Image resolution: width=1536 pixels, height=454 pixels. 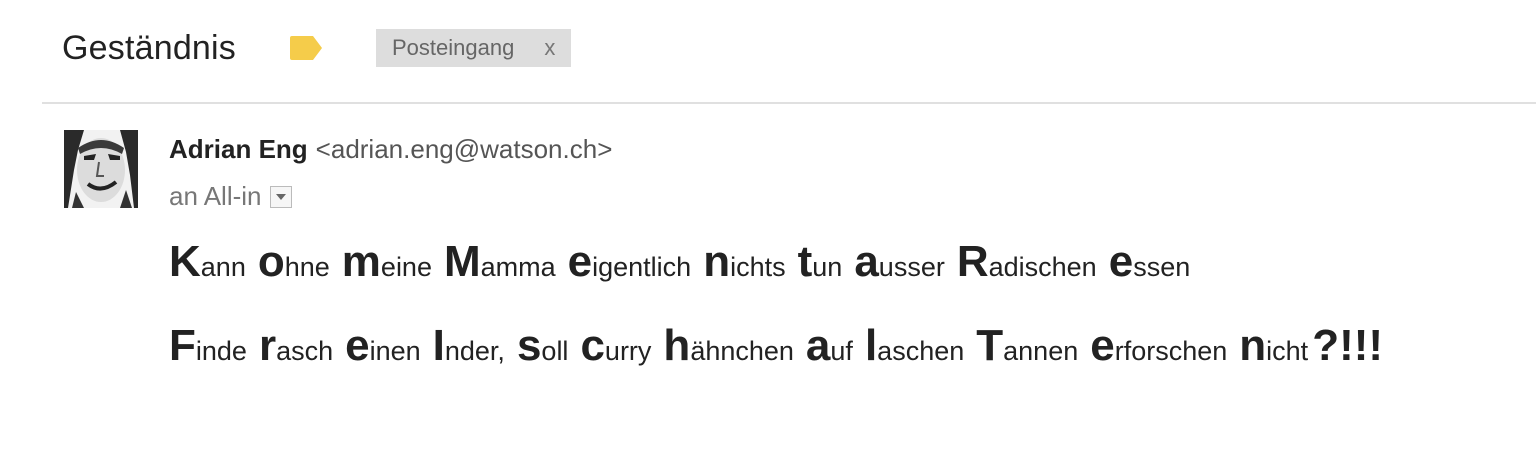 I want to click on label-tag-icon, so click(x=306, y=48).